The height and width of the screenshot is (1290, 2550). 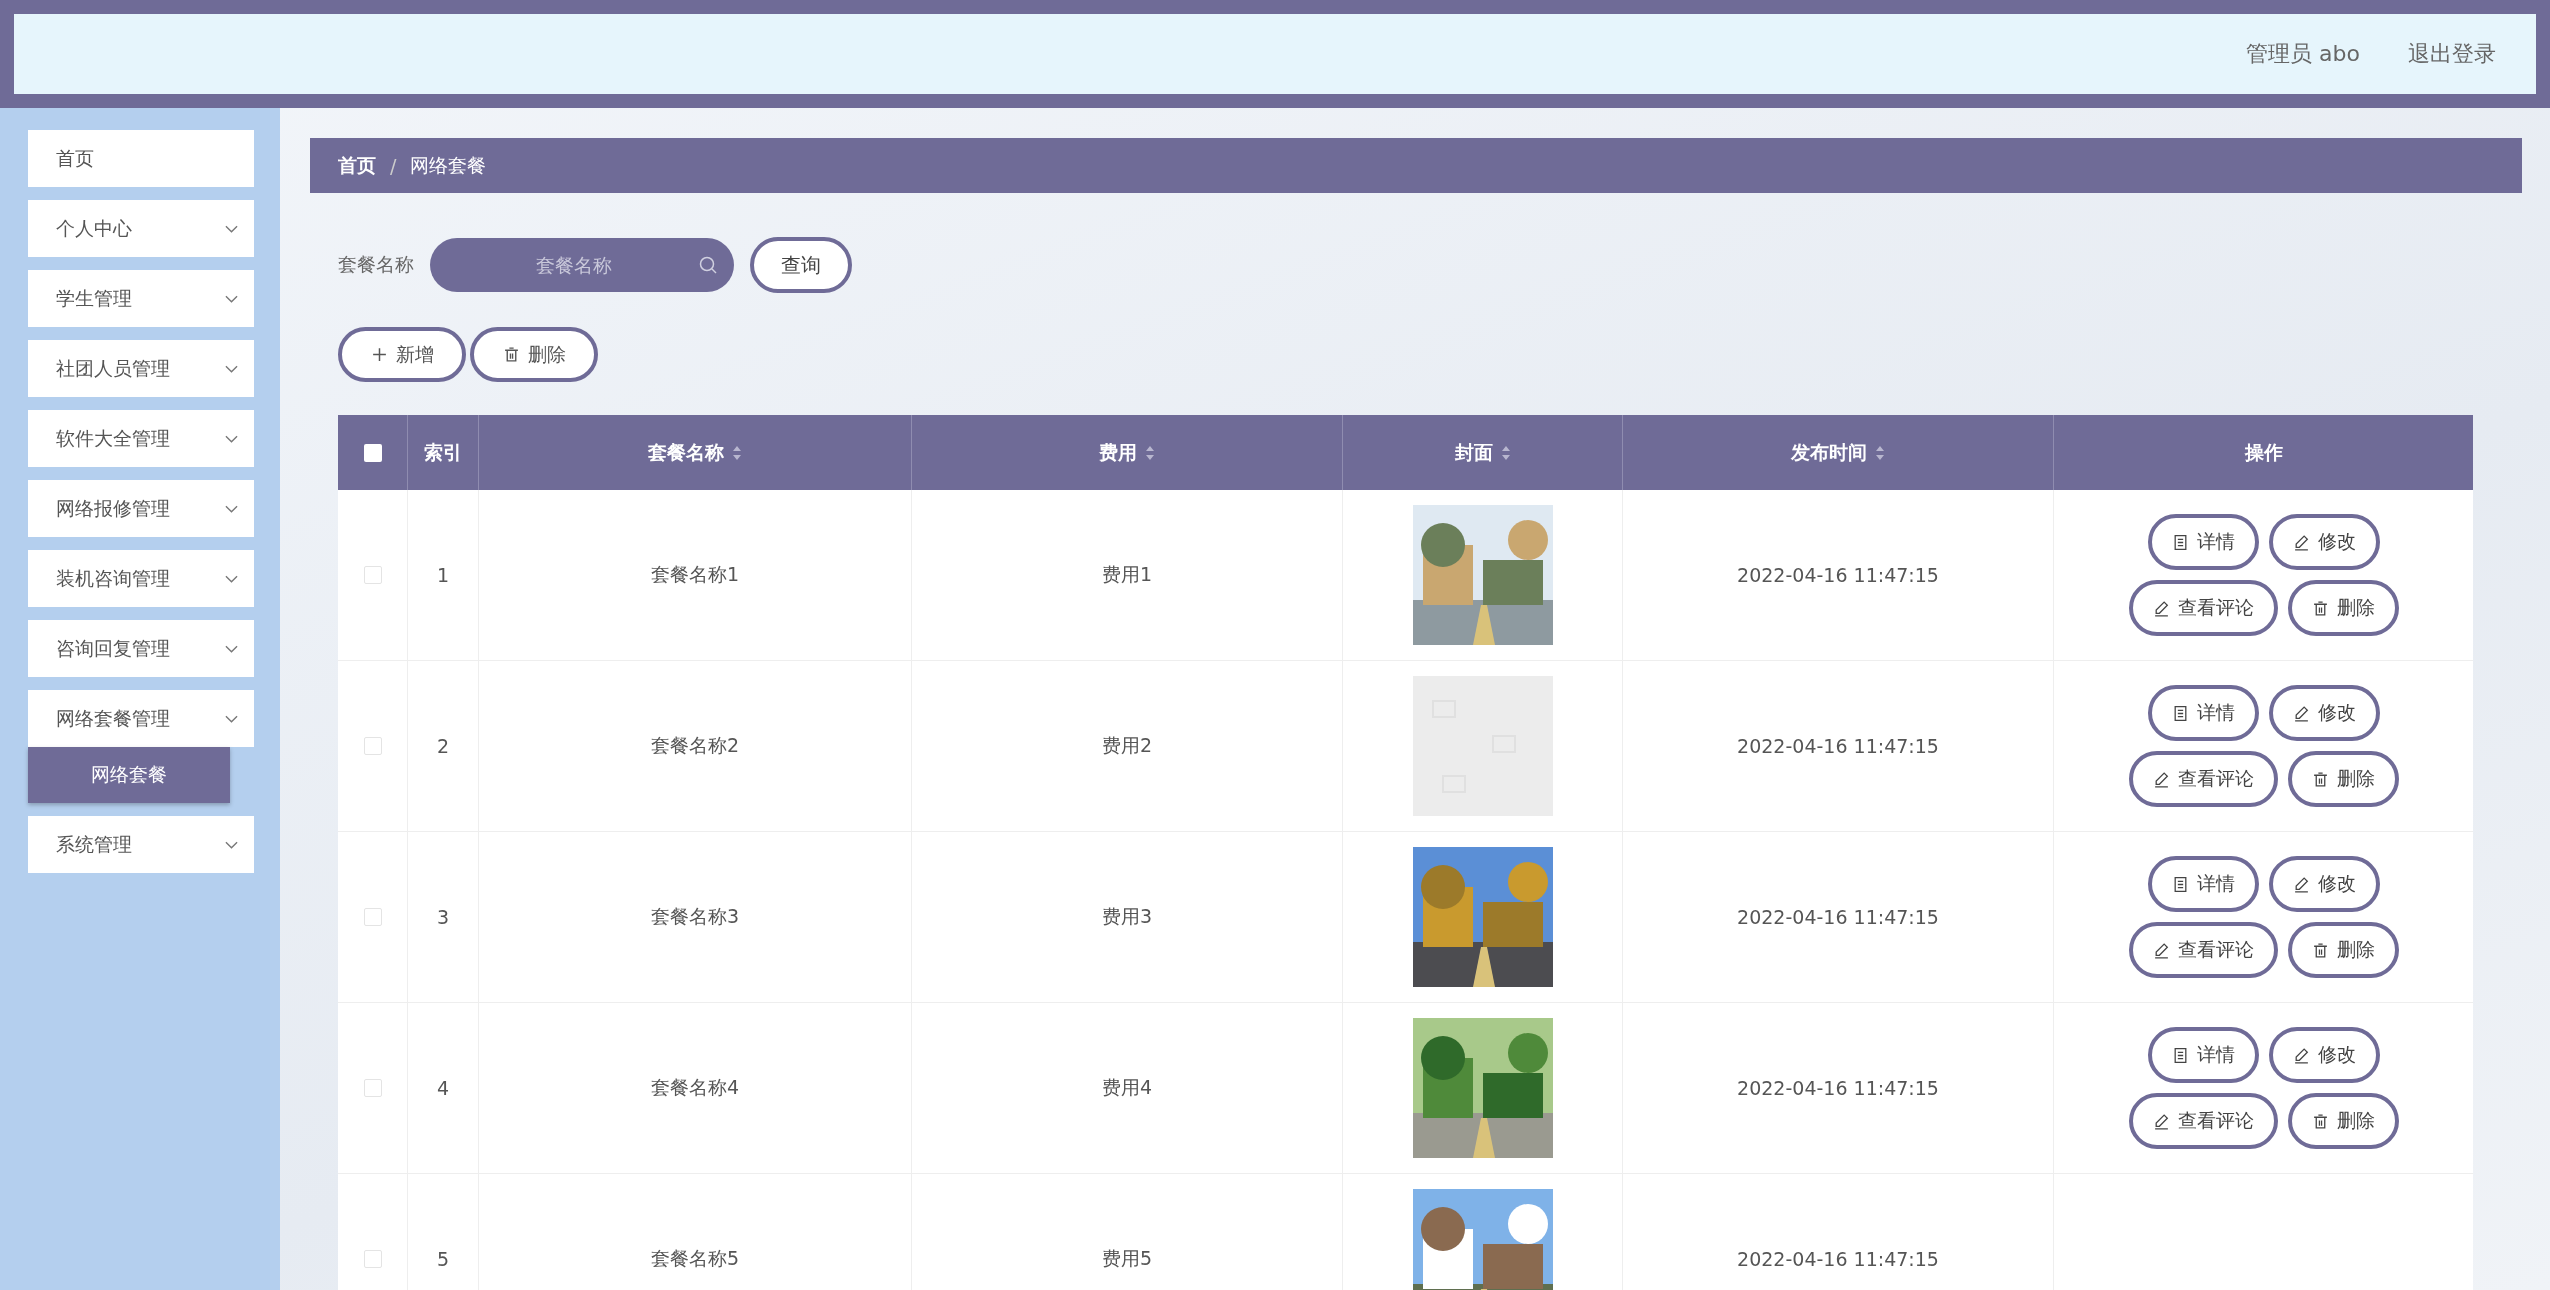 What do you see at coordinates (141, 298) in the screenshot?
I see `menu-item: 学生管理` at bounding box center [141, 298].